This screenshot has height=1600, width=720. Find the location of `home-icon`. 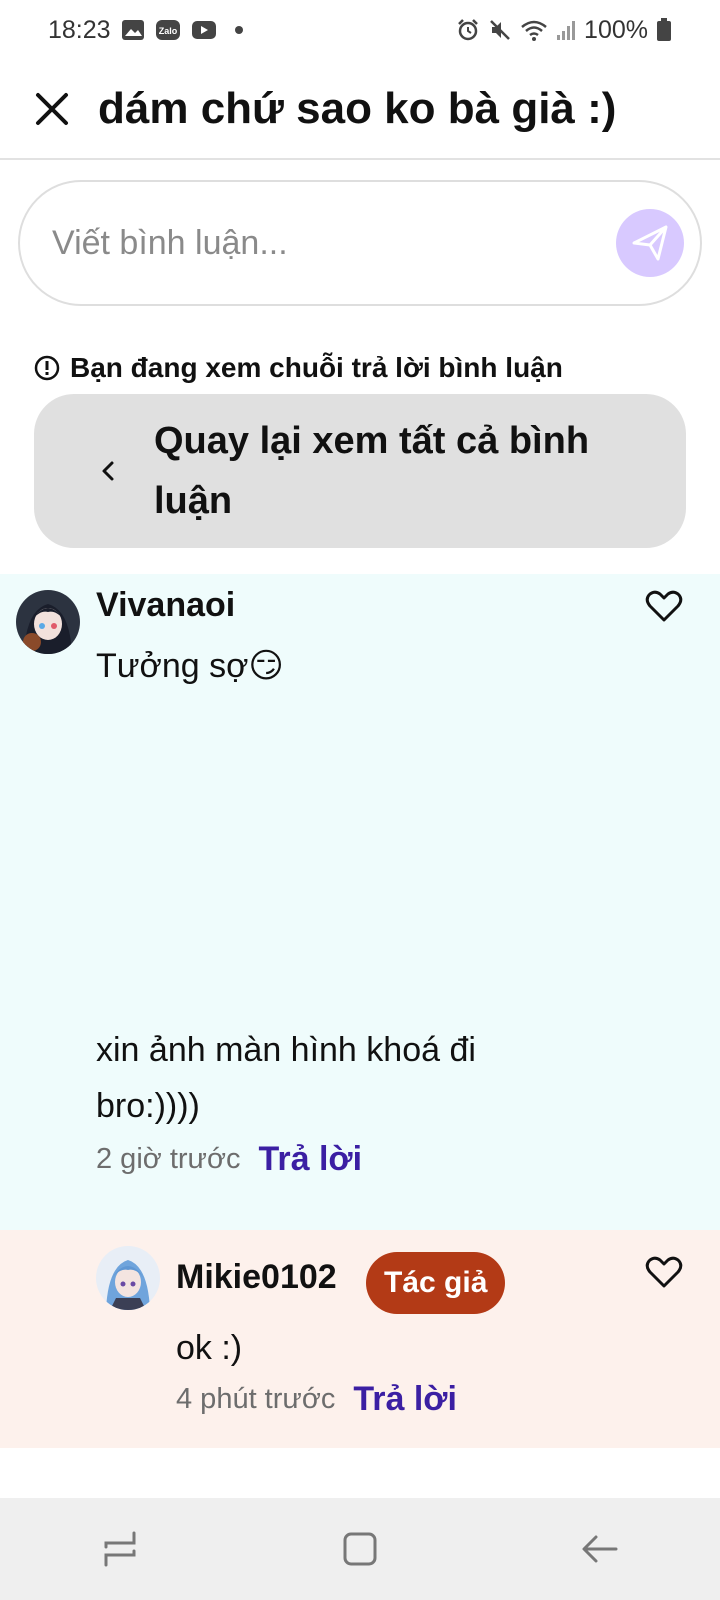

home-icon is located at coordinates (360, 1549).